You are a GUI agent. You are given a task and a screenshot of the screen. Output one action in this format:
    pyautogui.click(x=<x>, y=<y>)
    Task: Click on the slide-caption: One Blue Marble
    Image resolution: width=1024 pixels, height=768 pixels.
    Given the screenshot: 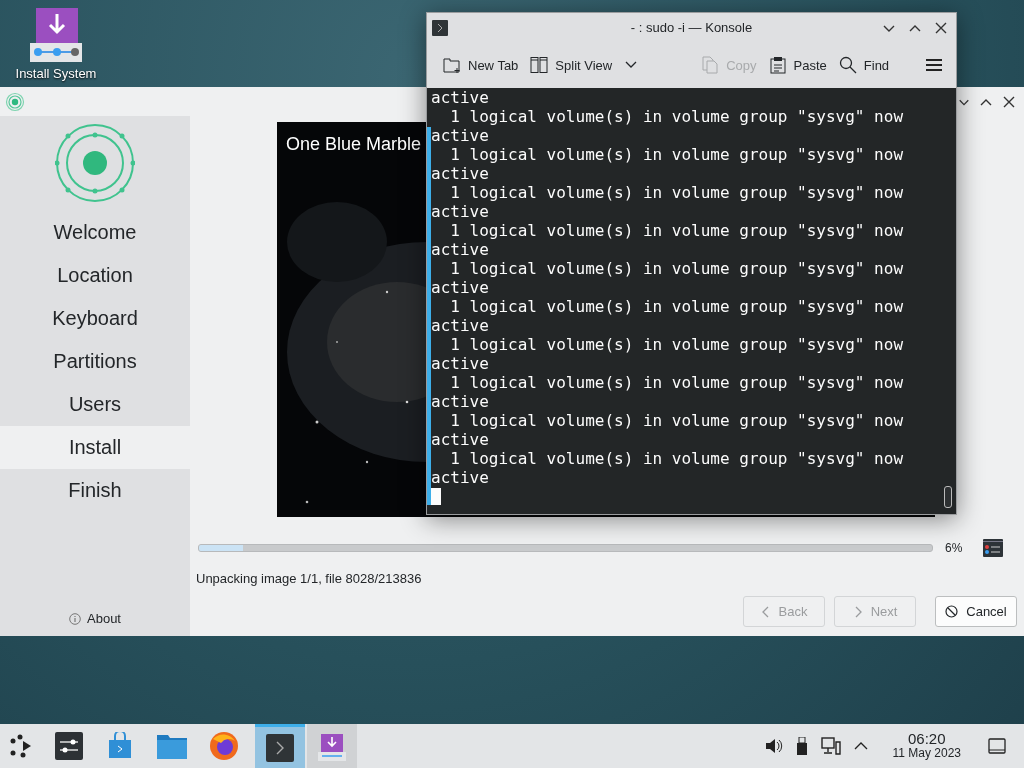 What is the action you would take?
    pyautogui.click(x=354, y=144)
    